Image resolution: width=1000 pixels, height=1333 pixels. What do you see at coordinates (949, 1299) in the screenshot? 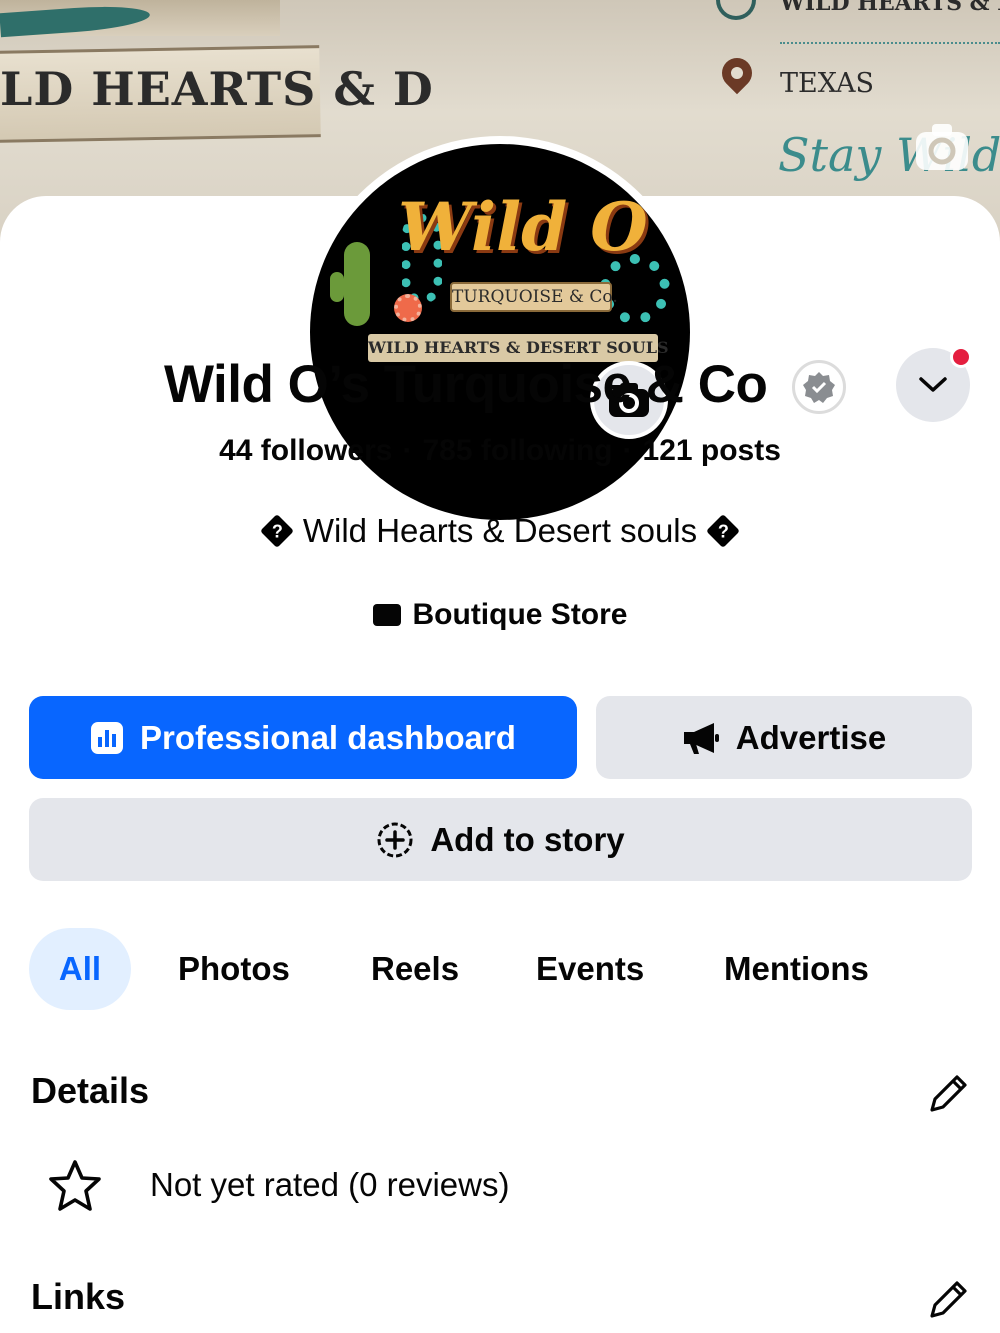
I see `edit-links-pencil-icon` at bounding box center [949, 1299].